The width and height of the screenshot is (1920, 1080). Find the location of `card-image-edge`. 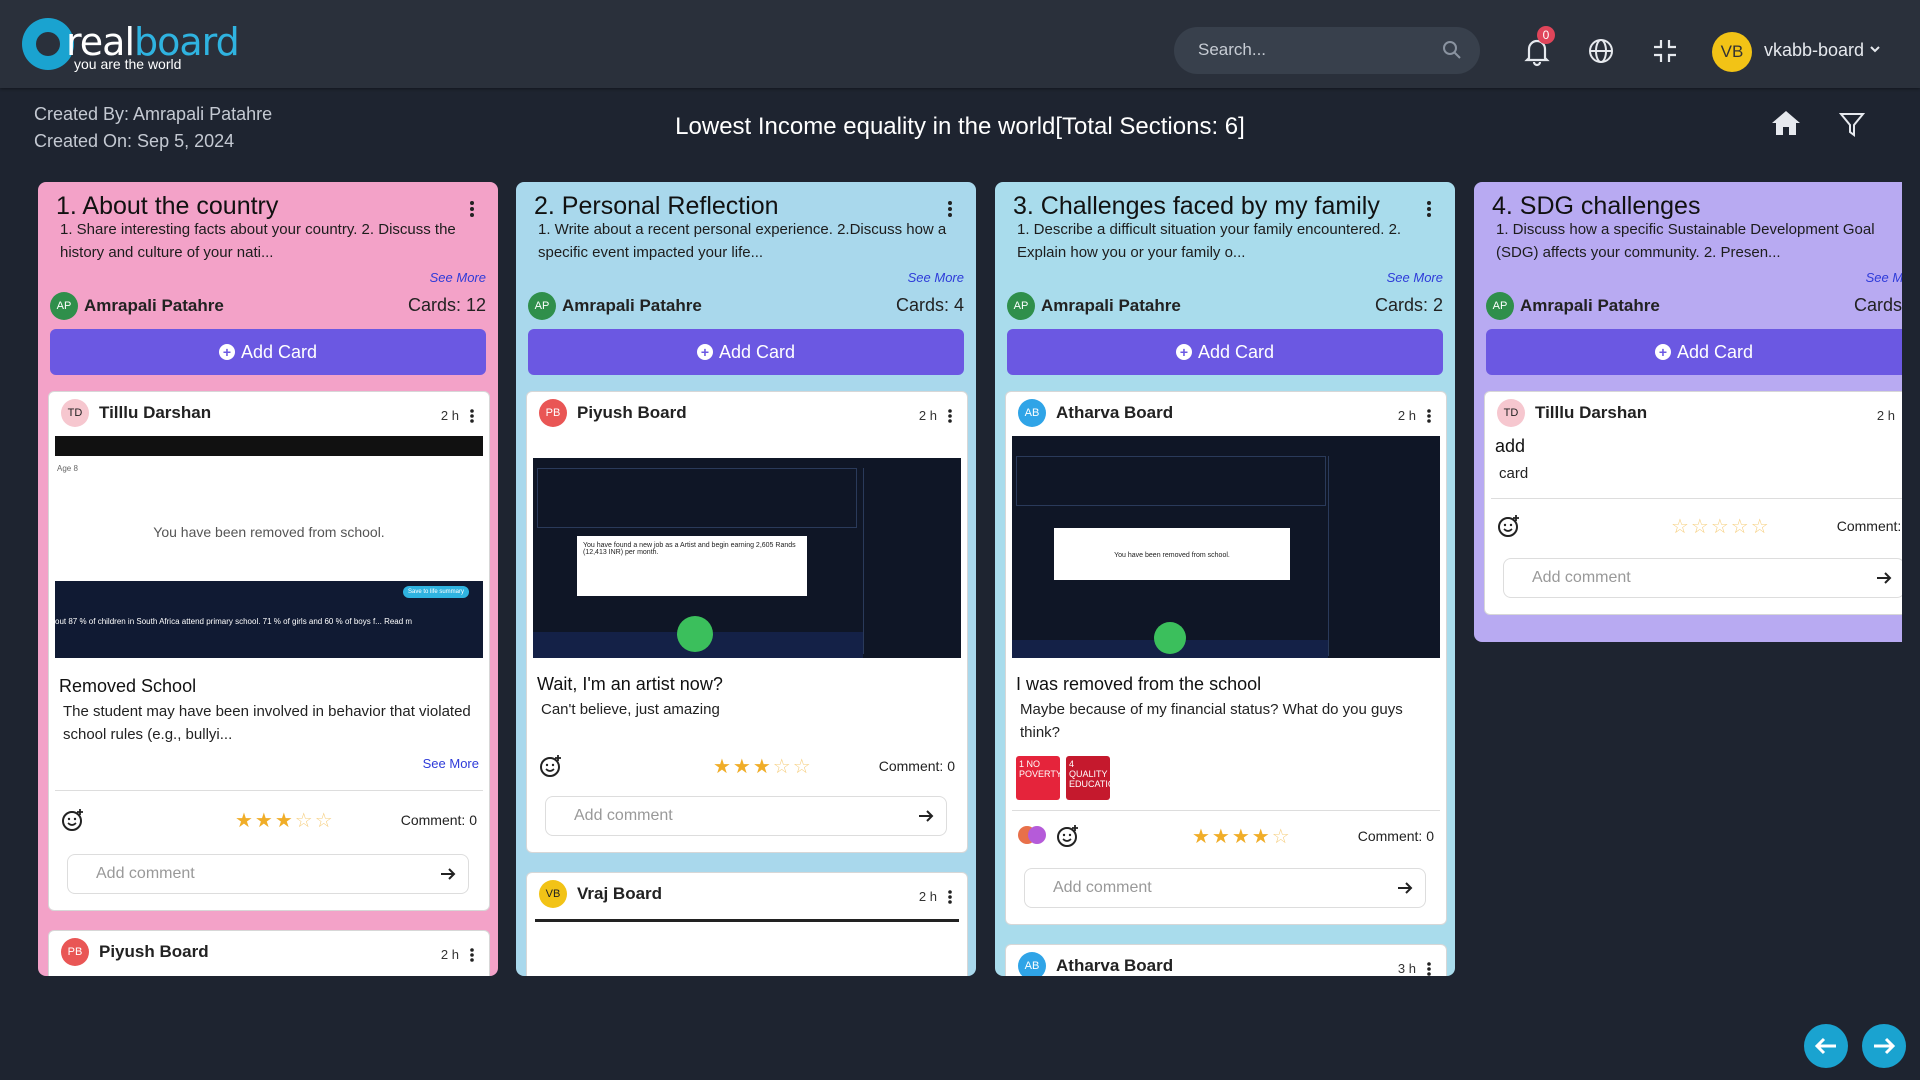

card-image-edge is located at coordinates (747, 920).